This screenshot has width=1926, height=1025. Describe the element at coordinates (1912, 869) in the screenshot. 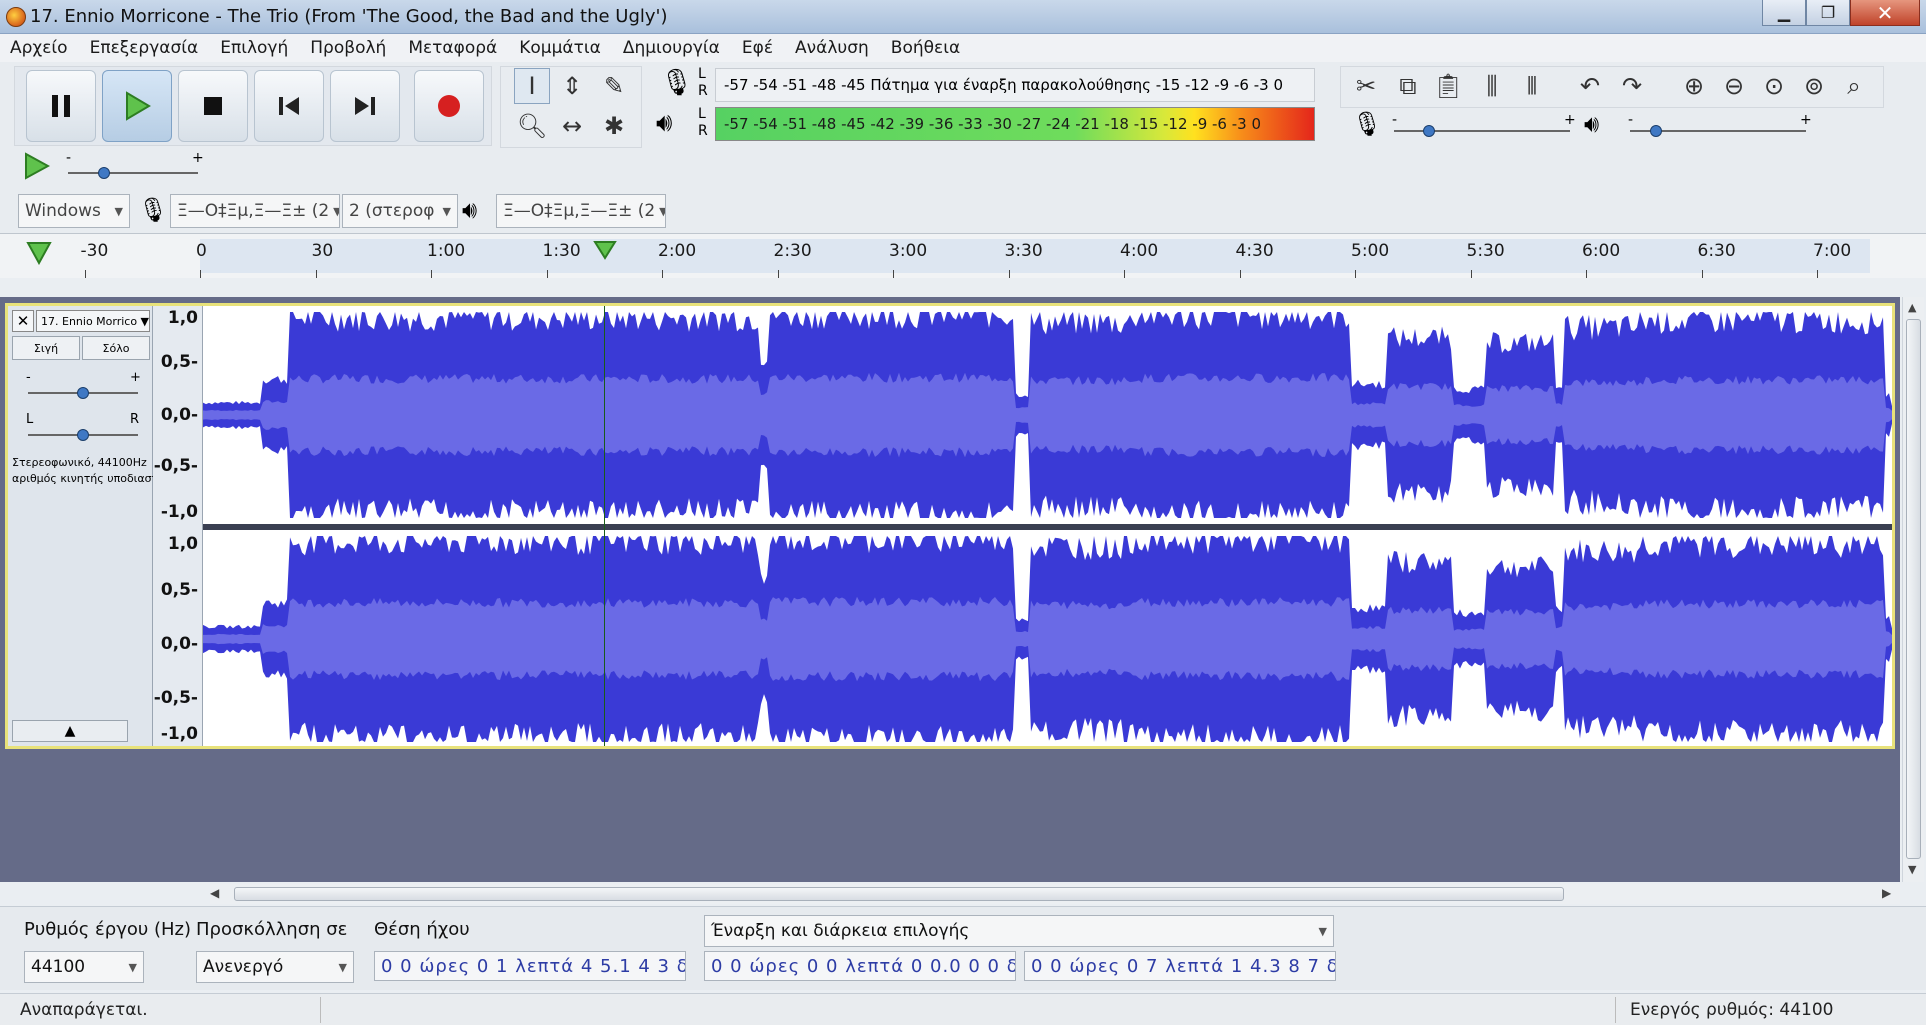

I see `scroll-down-icon: ▼` at that location.